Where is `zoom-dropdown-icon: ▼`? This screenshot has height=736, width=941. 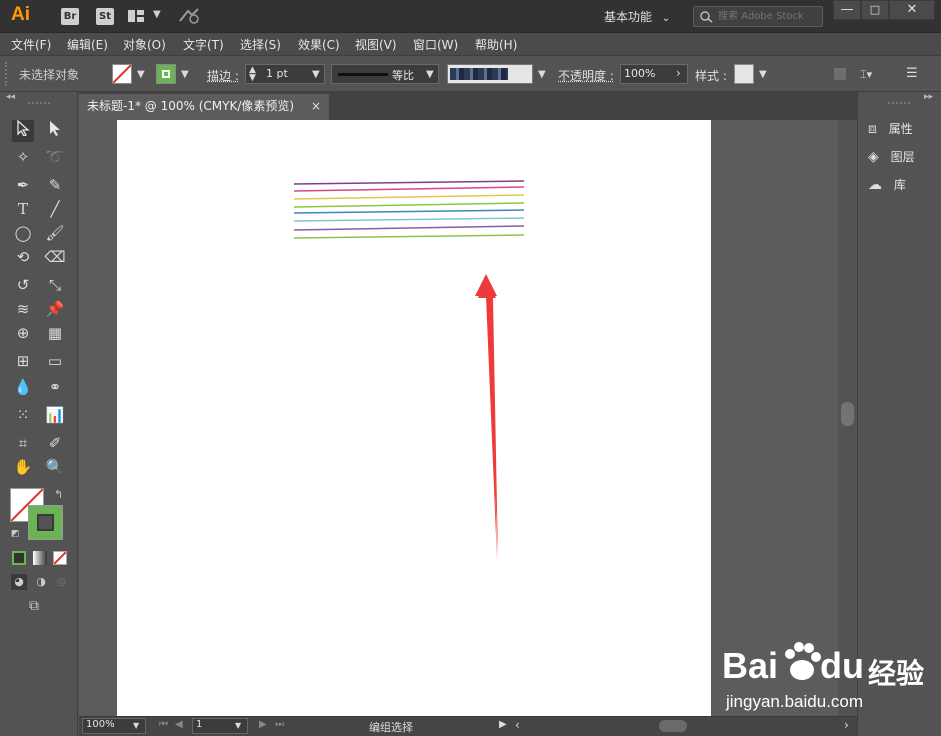
zoom-dropdown-icon: ▼ is located at coordinates (136, 725).